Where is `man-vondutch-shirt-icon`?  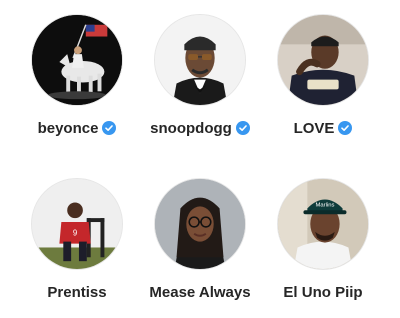 man-vondutch-shirt-icon is located at coordinates (323, 60).